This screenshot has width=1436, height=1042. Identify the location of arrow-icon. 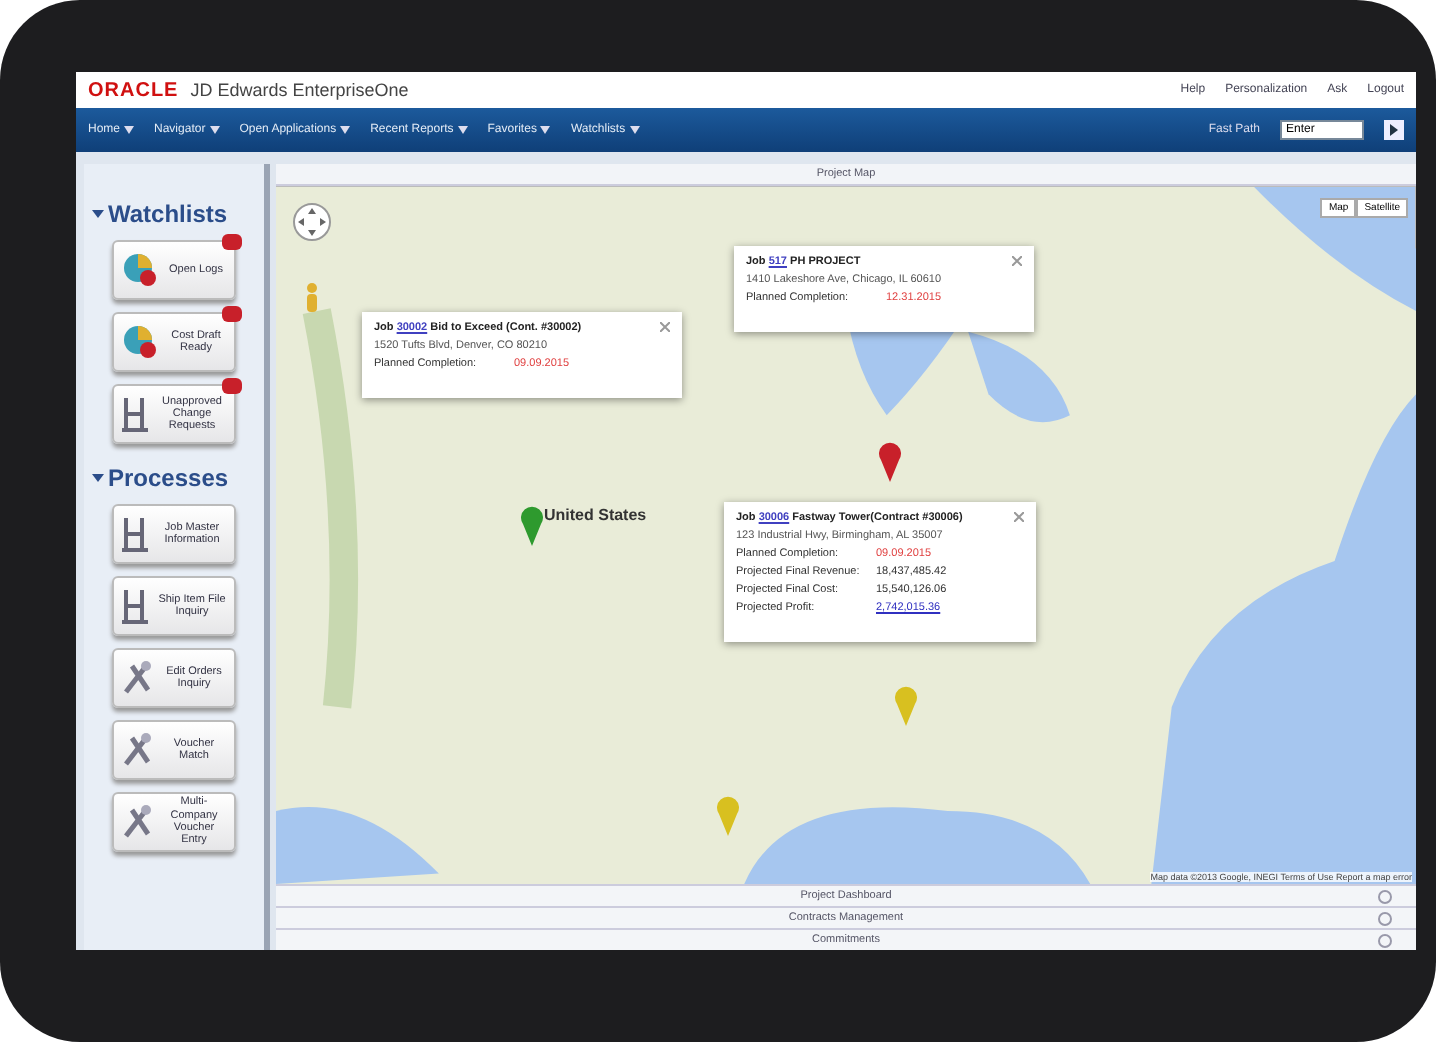
(1394, 130).